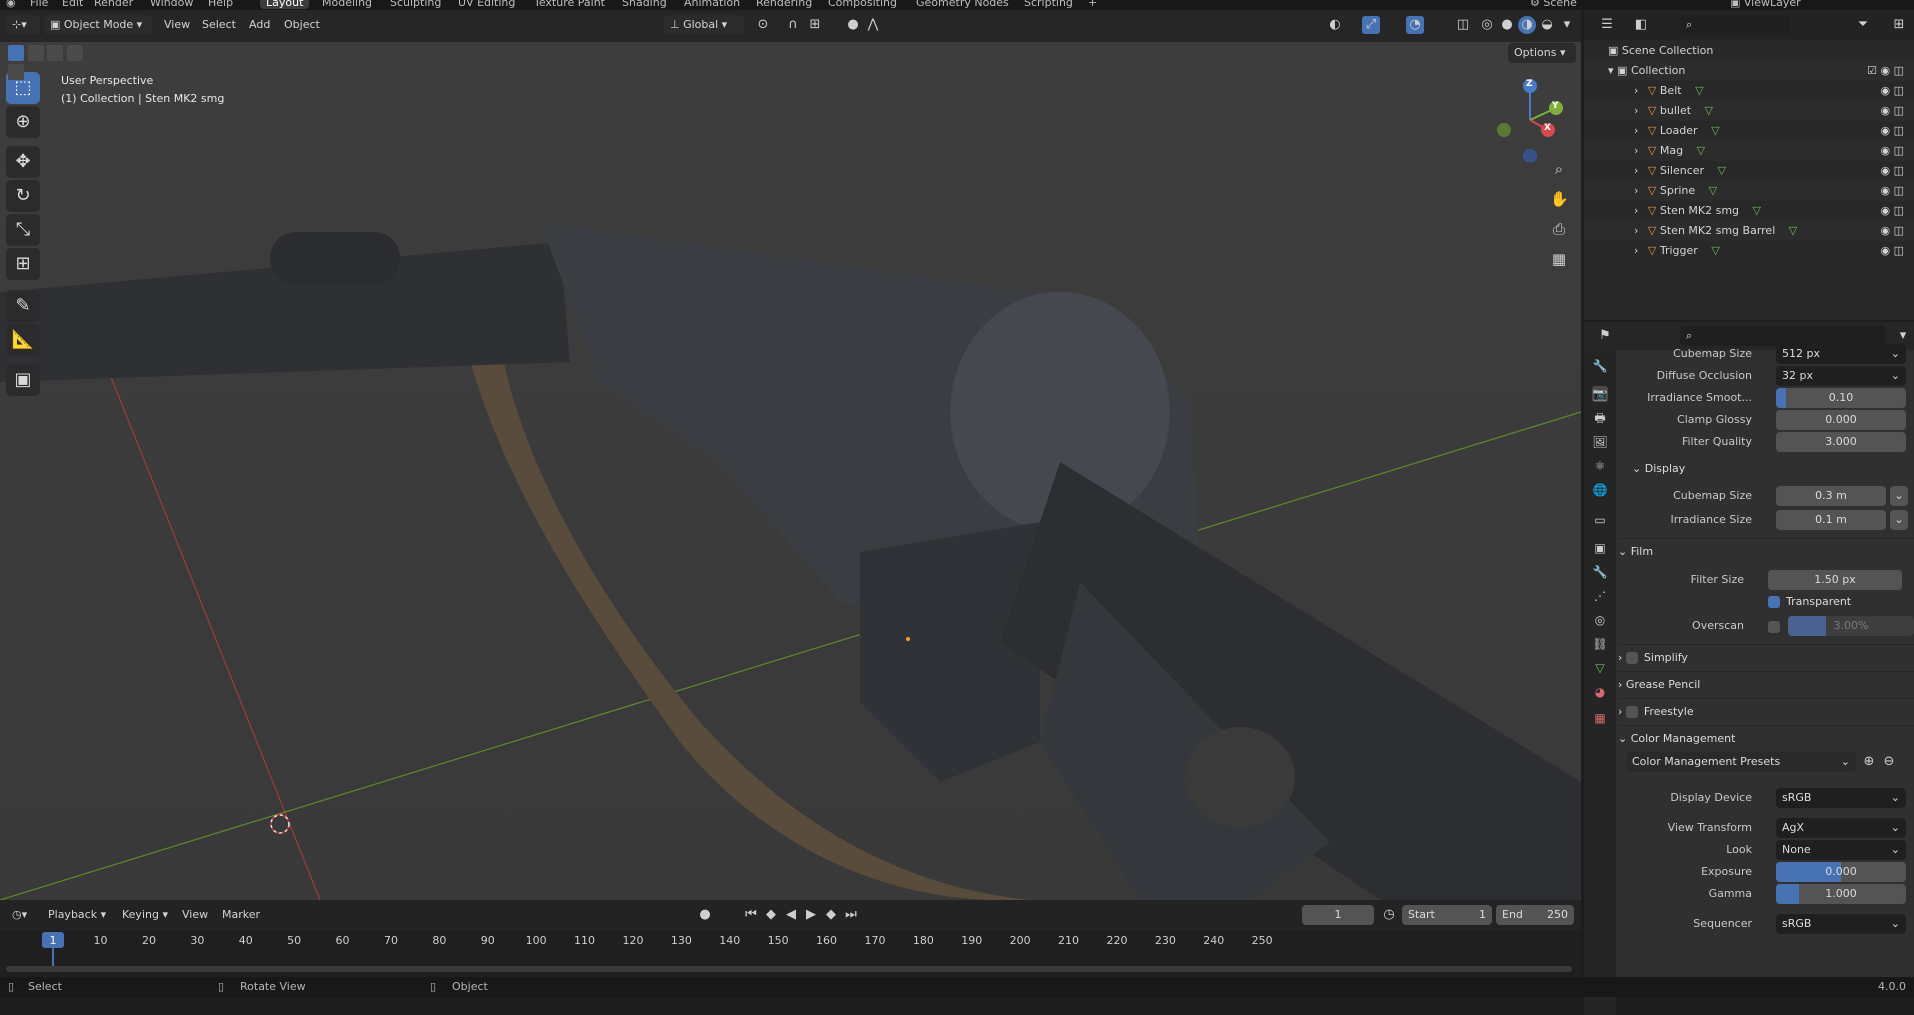 The width and height of the screenshot is (1914, 1015). Describe the element at coordinates (851, 915) in the screenshot. I see `jump-end-icon: ⏭` at that location.